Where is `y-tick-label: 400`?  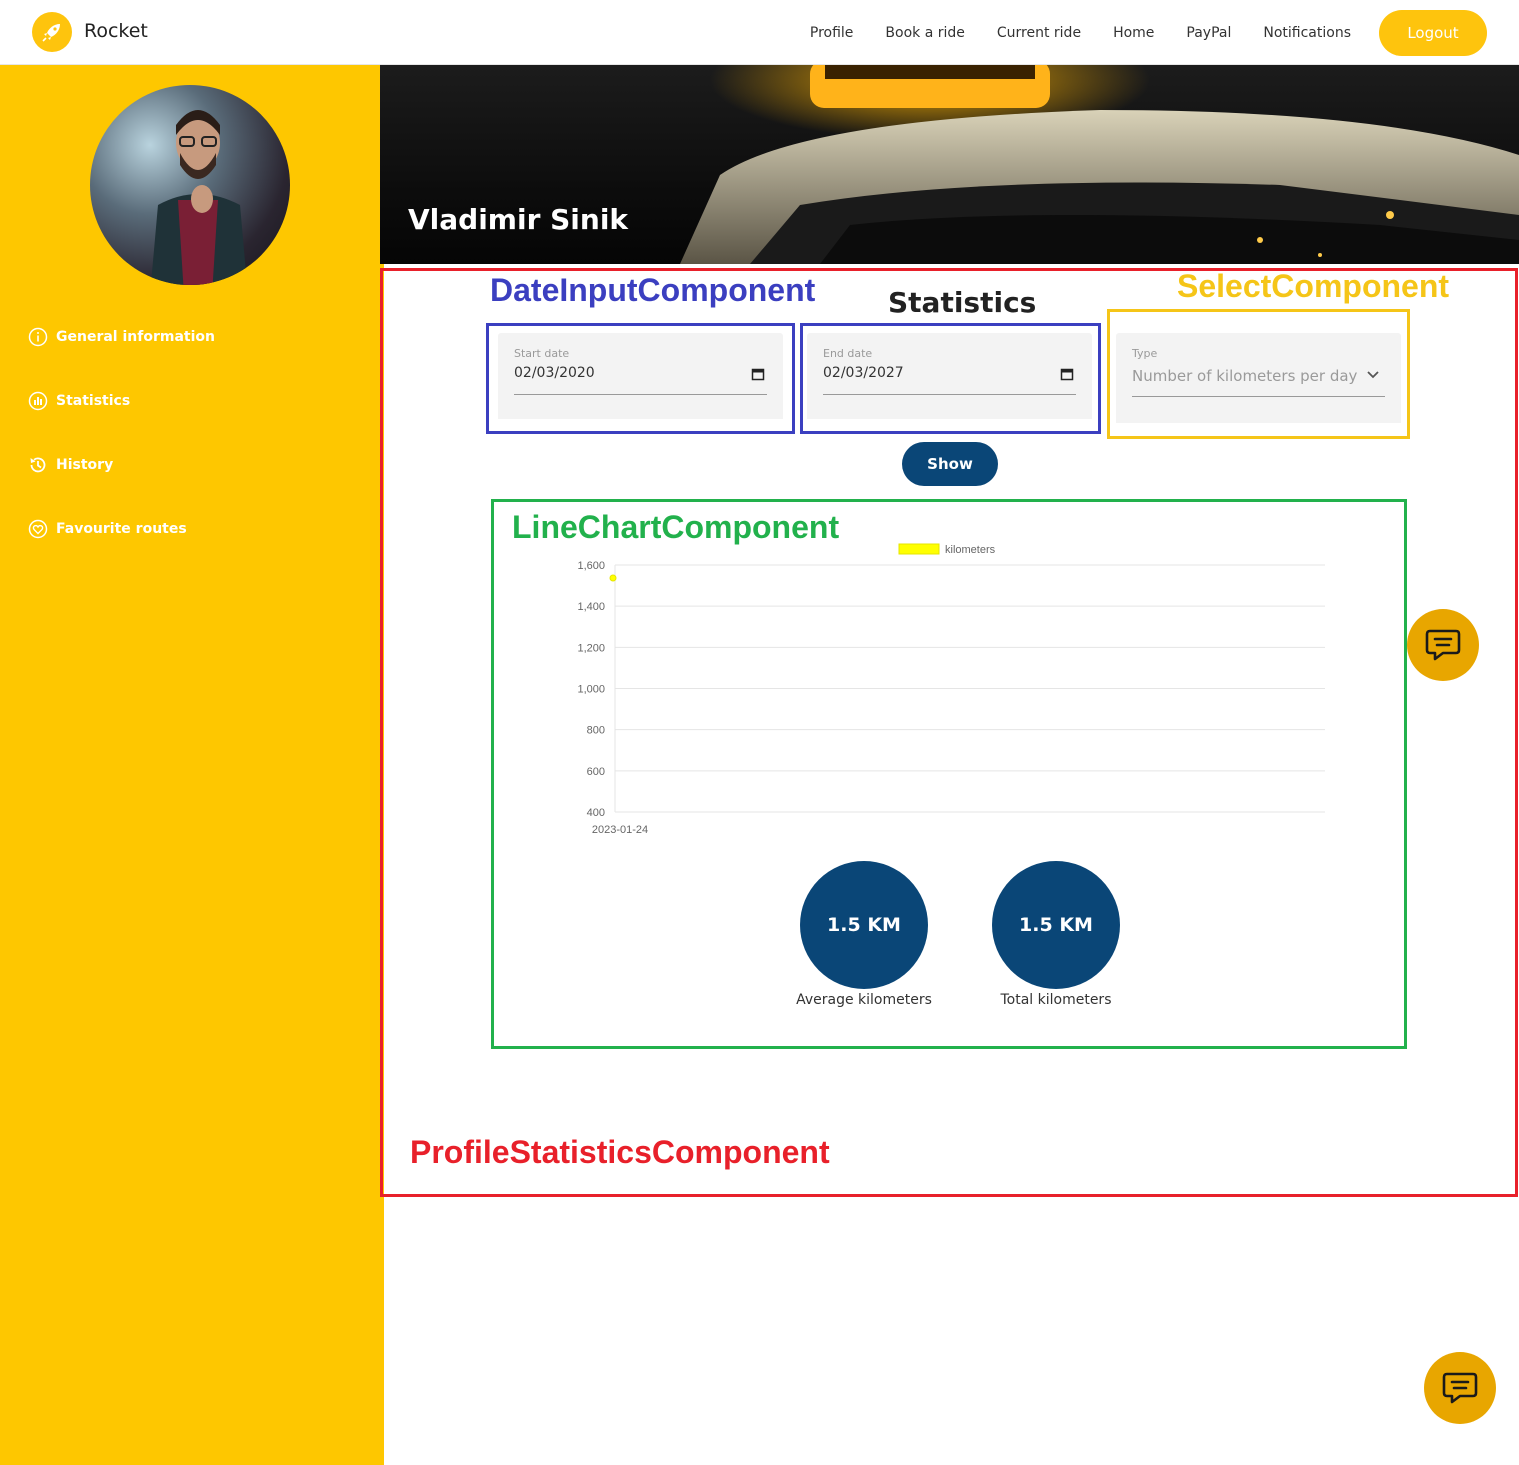
y-tick-label: 400 is located at coordinates (596, 813).